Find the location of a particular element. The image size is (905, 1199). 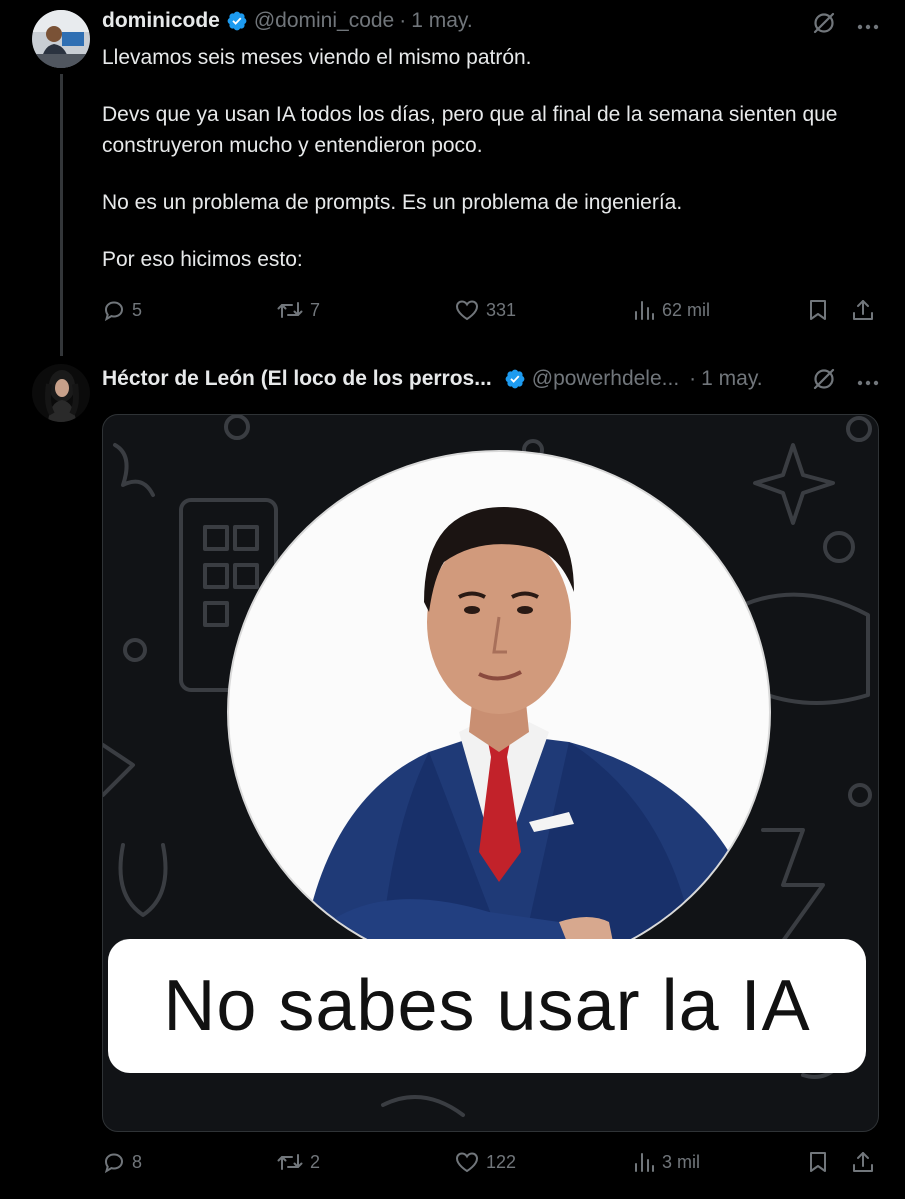

tweet-paragraph: Por eso hicimos esto: is located at coordinates (202, 259).